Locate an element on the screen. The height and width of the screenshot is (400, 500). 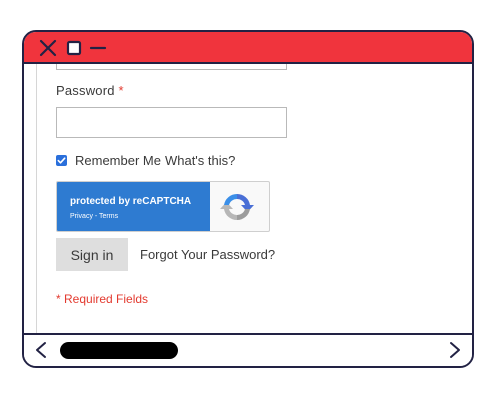
close-icon is located at coordinates (48, 48).